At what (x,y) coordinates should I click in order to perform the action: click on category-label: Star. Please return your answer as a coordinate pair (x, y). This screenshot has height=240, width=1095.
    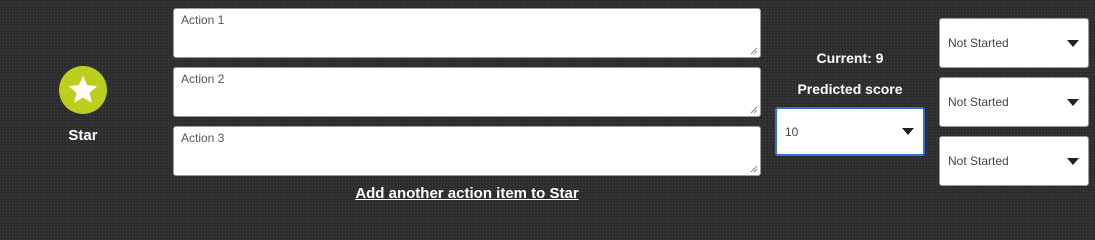
    Looking at the image, I should click on (83, 135).